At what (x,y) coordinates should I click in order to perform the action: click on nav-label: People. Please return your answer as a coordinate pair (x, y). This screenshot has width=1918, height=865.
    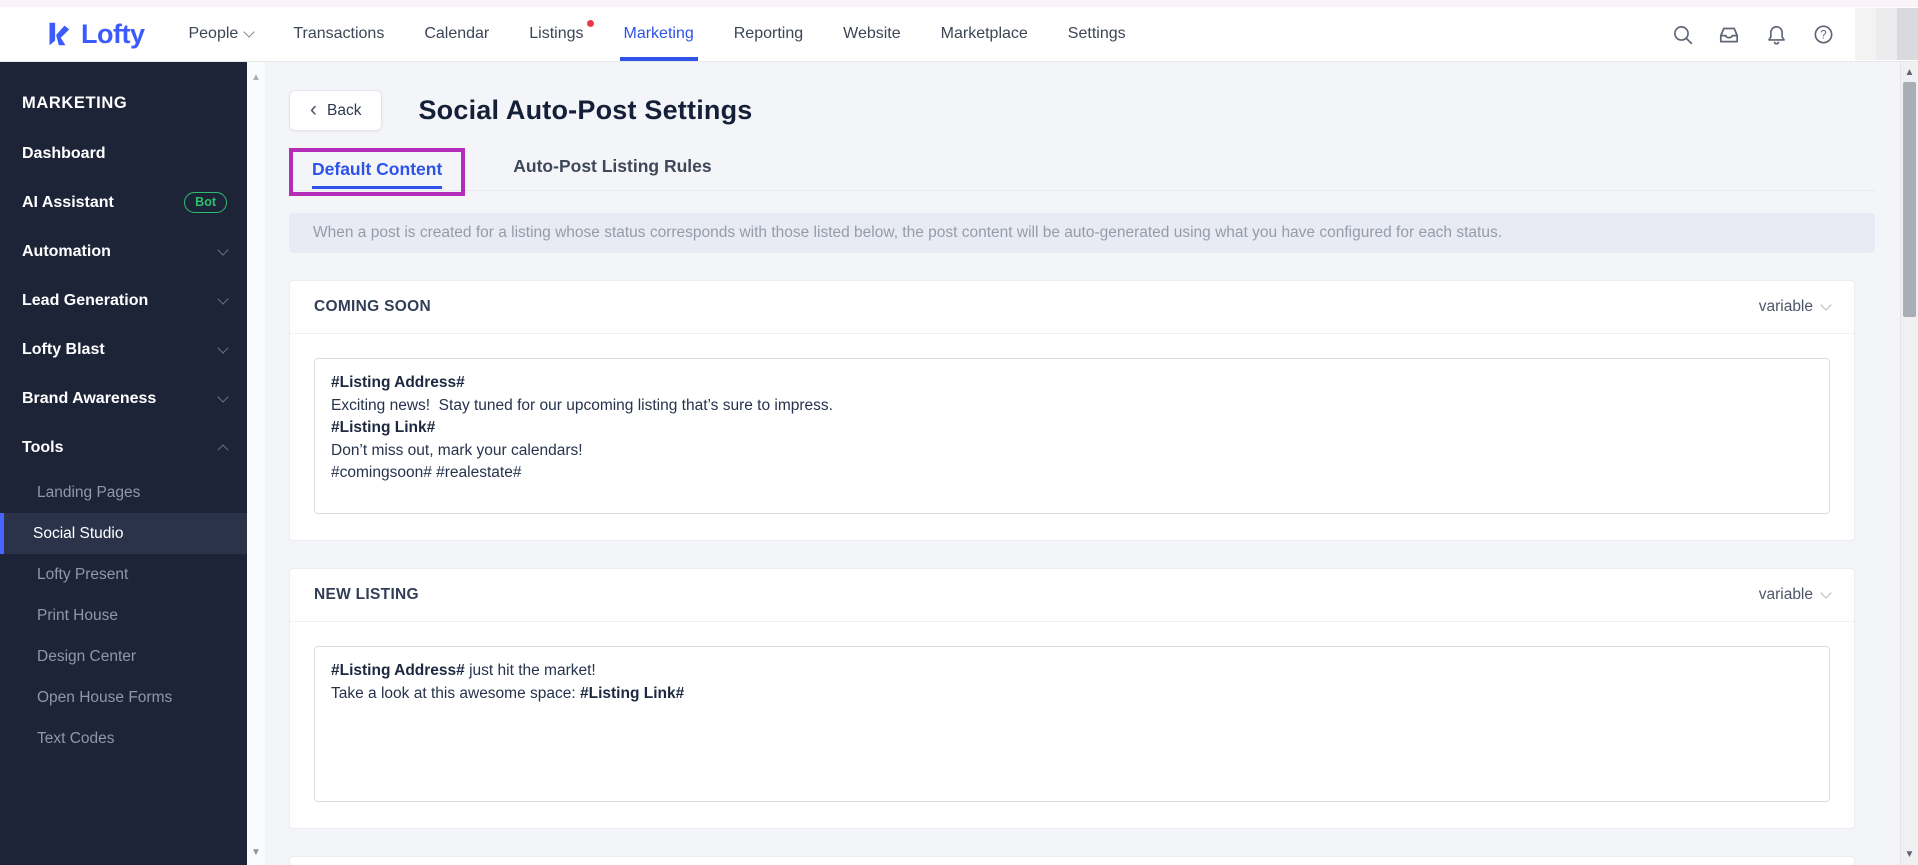
    Looking at the image, I should click on (213, 33).